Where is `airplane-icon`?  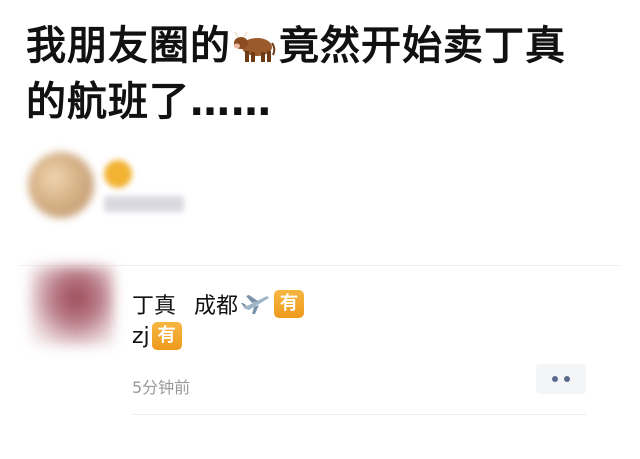
airplane-icon is located at coordinates (255, 304).